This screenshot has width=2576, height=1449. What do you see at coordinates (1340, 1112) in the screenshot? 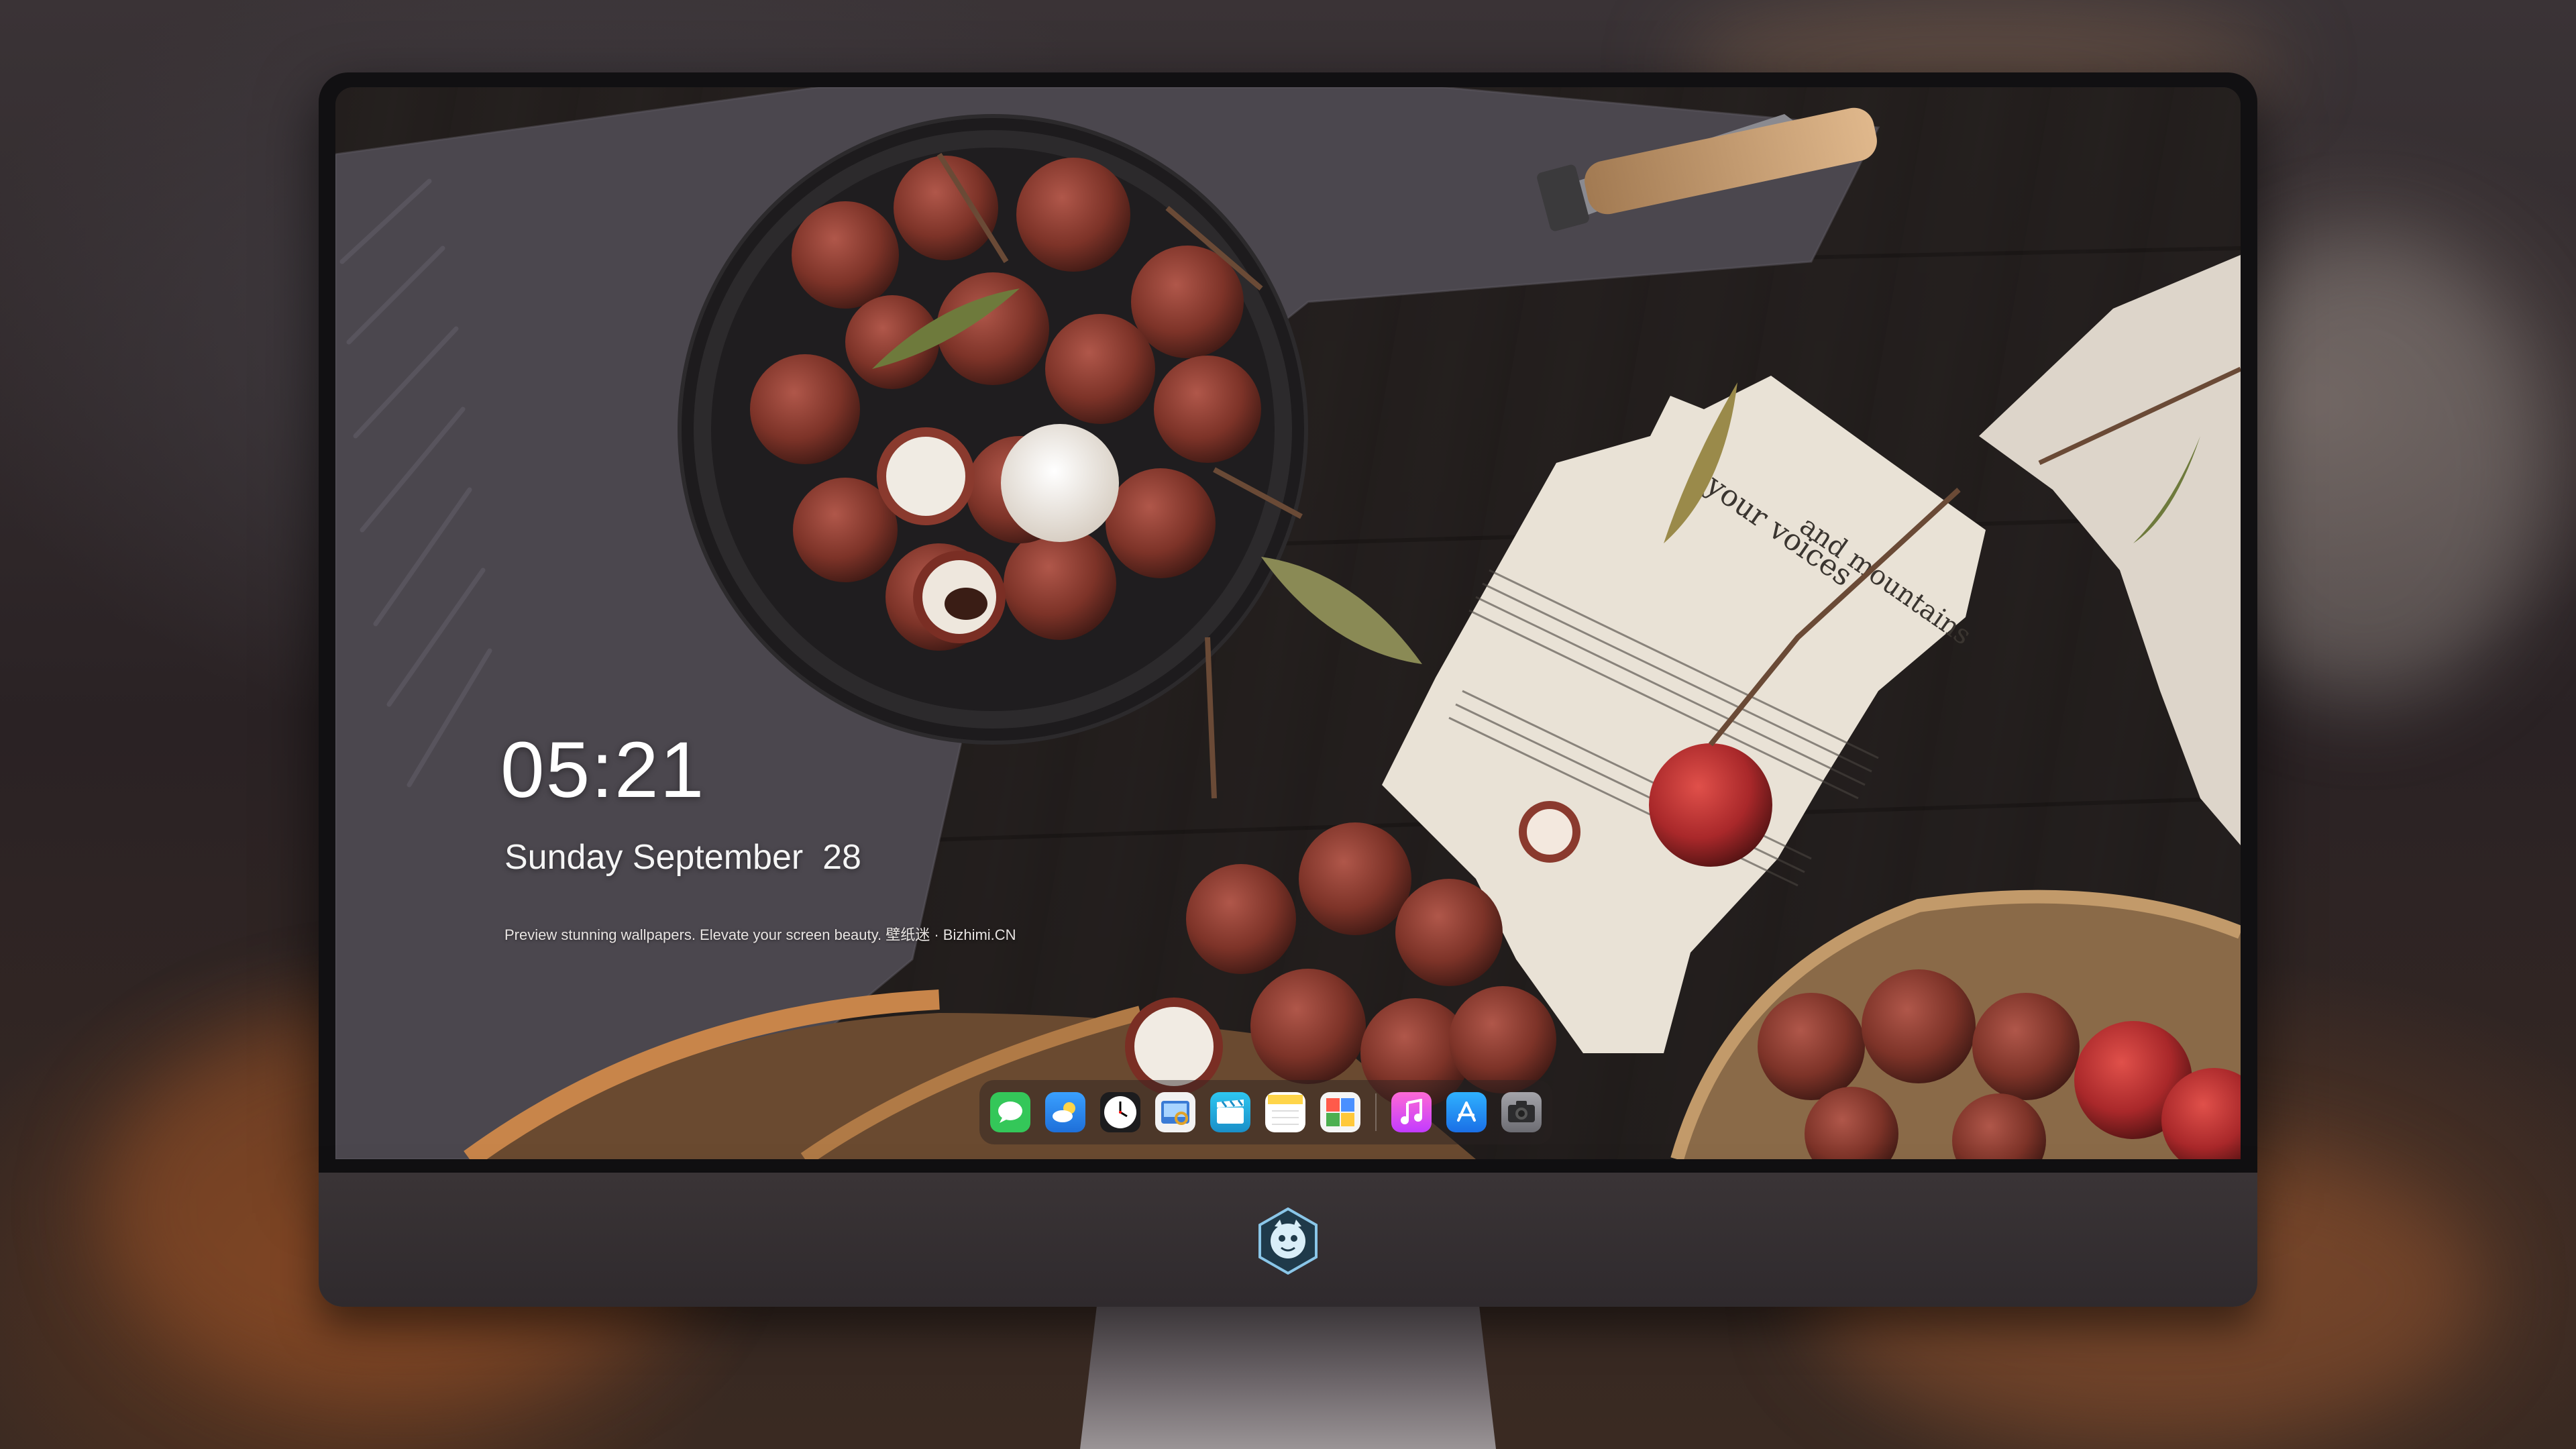
I see `photo-booth-icon` at bounding box center [1340, 1112].